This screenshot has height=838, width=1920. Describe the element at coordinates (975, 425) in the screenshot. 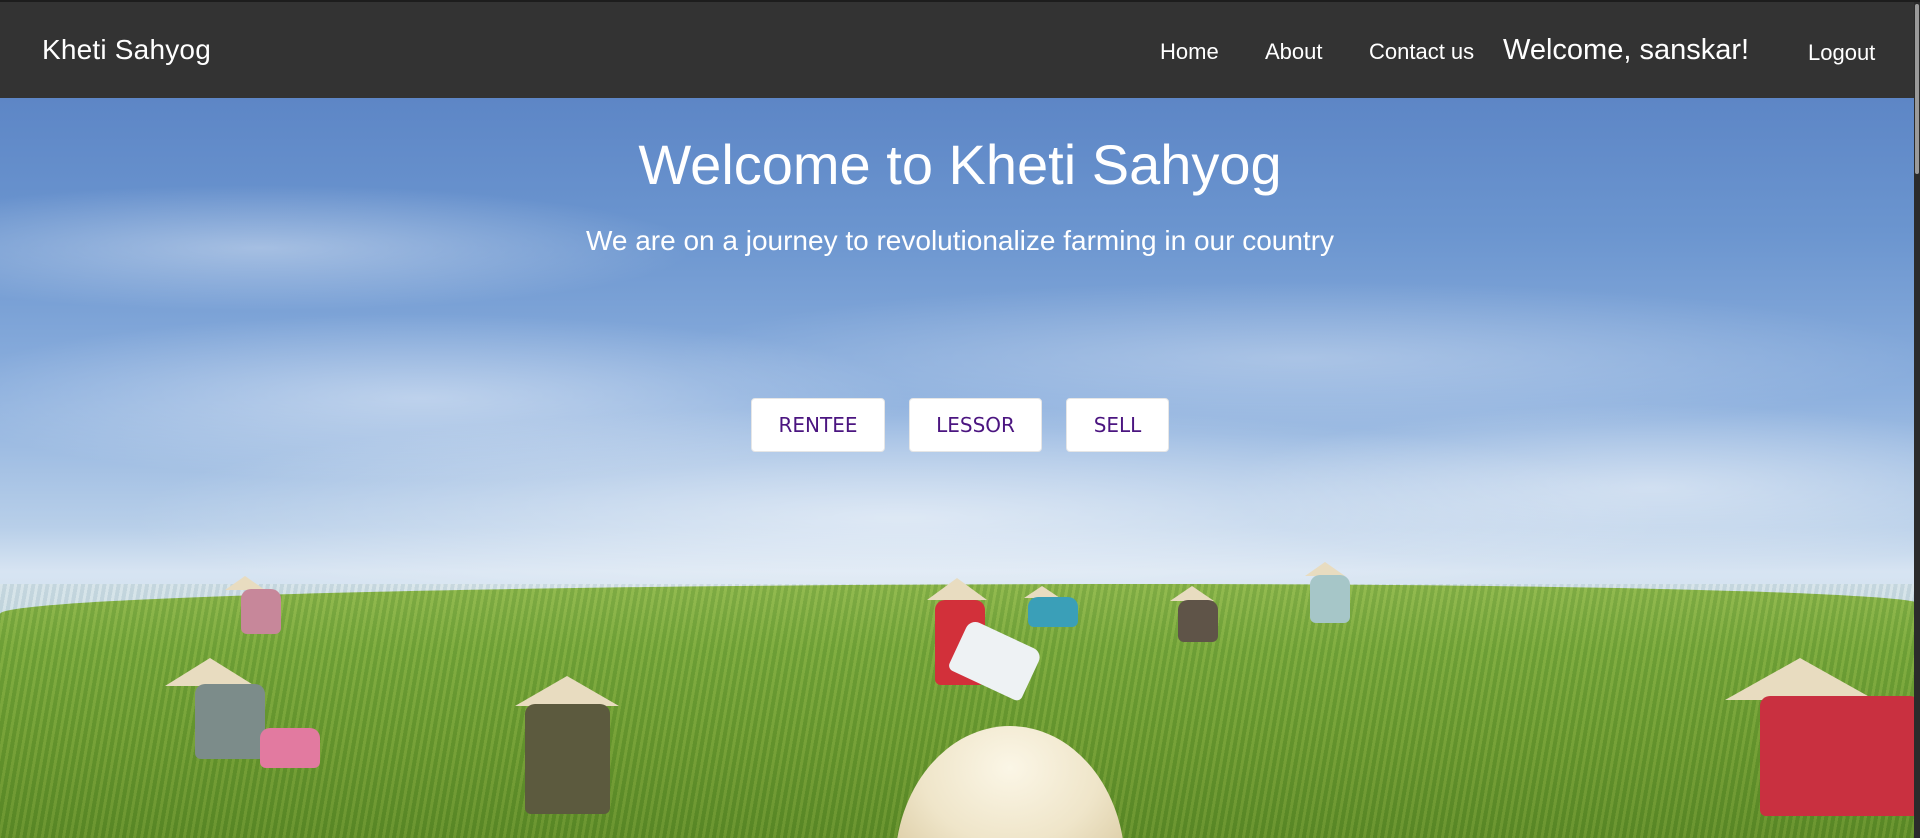

I see `lessor-button: LESSOR` at that location.